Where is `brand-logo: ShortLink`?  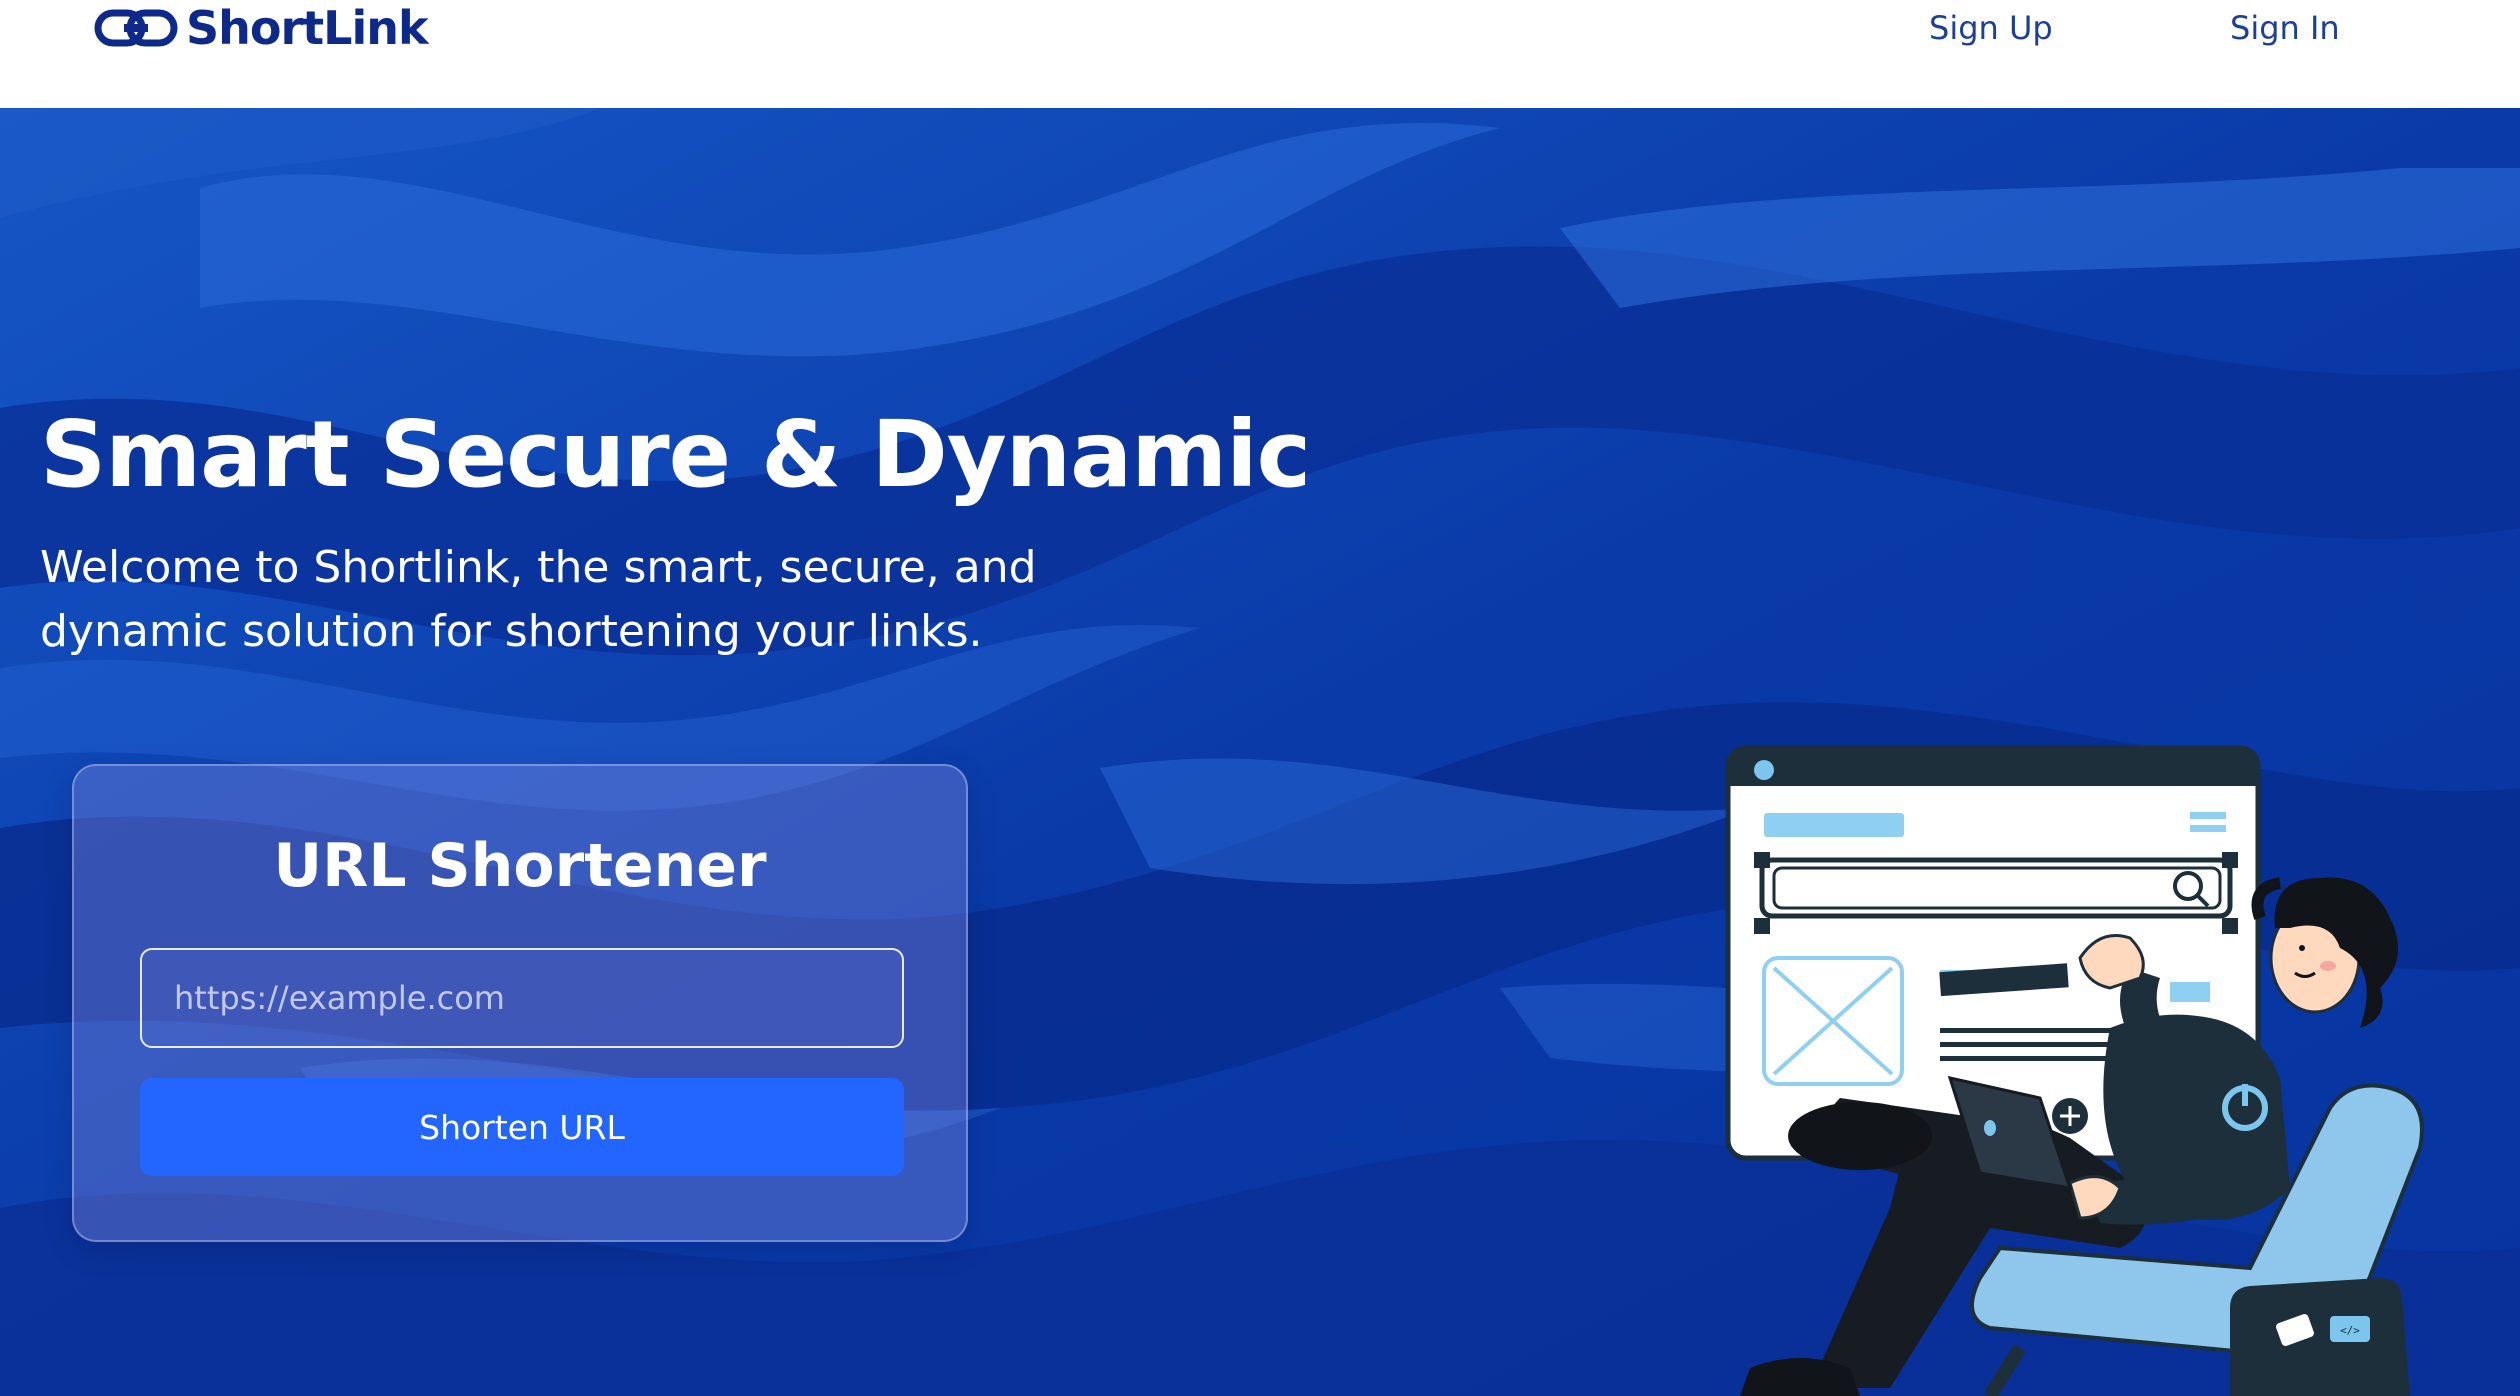
brand-logo: ShortLink is located at coordinates (261, 28).